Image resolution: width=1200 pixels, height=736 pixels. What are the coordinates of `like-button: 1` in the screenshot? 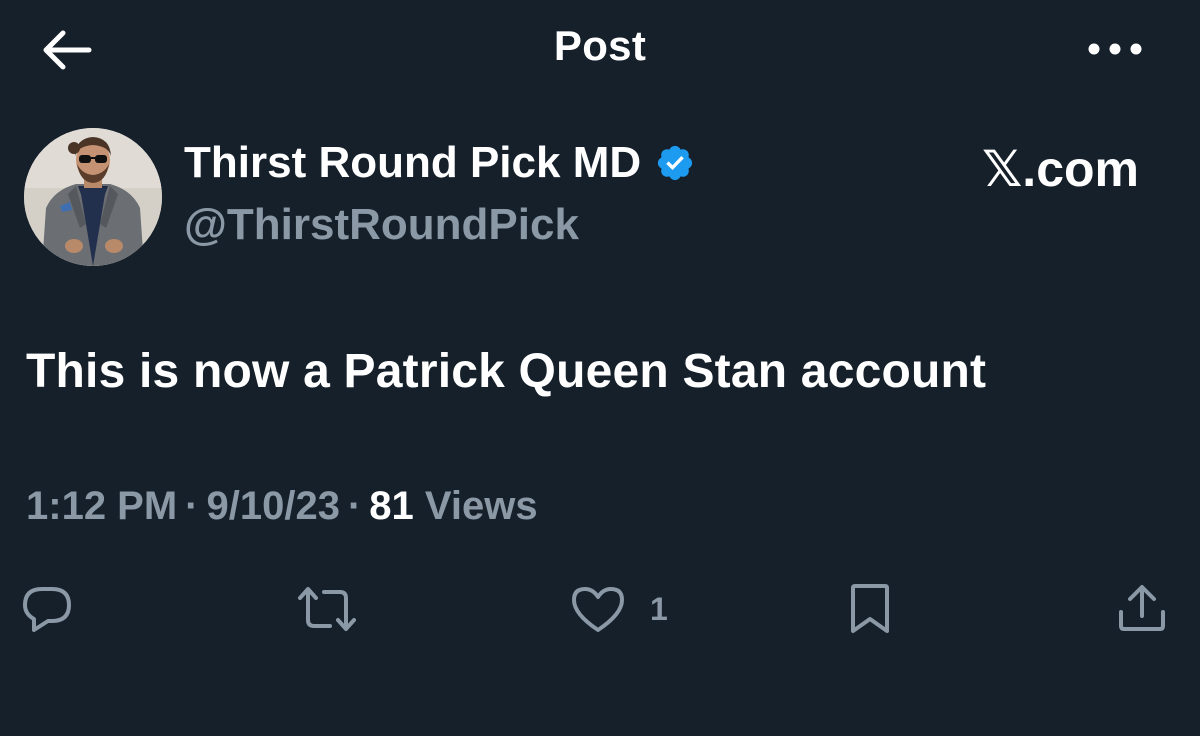 It's located at (619, 609).